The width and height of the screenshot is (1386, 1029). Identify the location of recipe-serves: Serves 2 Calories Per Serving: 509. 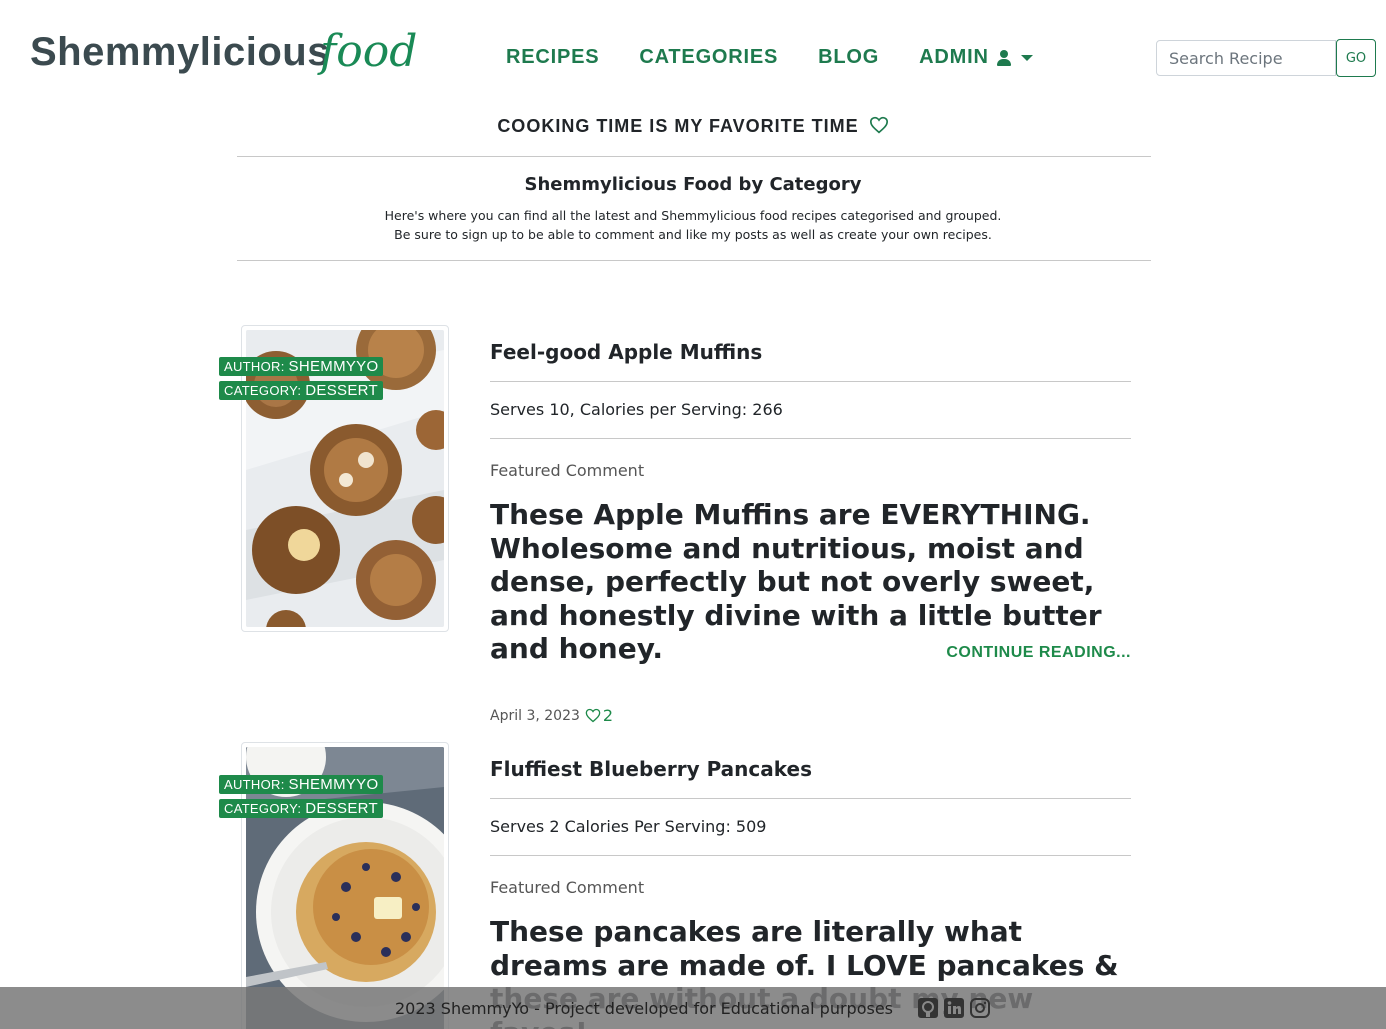
(628, 826).